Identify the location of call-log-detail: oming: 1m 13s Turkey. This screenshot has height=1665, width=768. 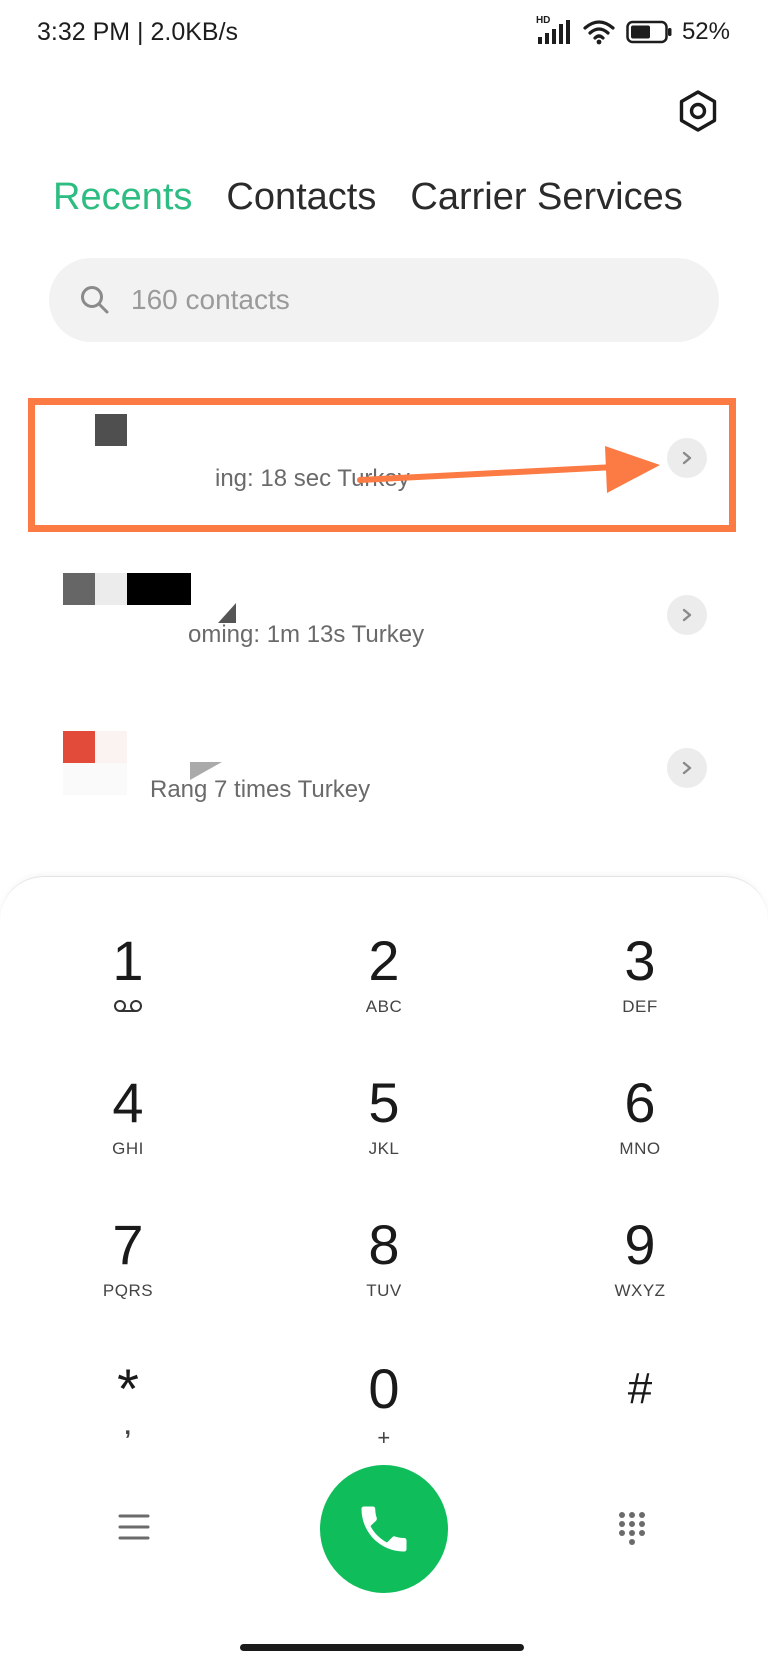
(306, 634).